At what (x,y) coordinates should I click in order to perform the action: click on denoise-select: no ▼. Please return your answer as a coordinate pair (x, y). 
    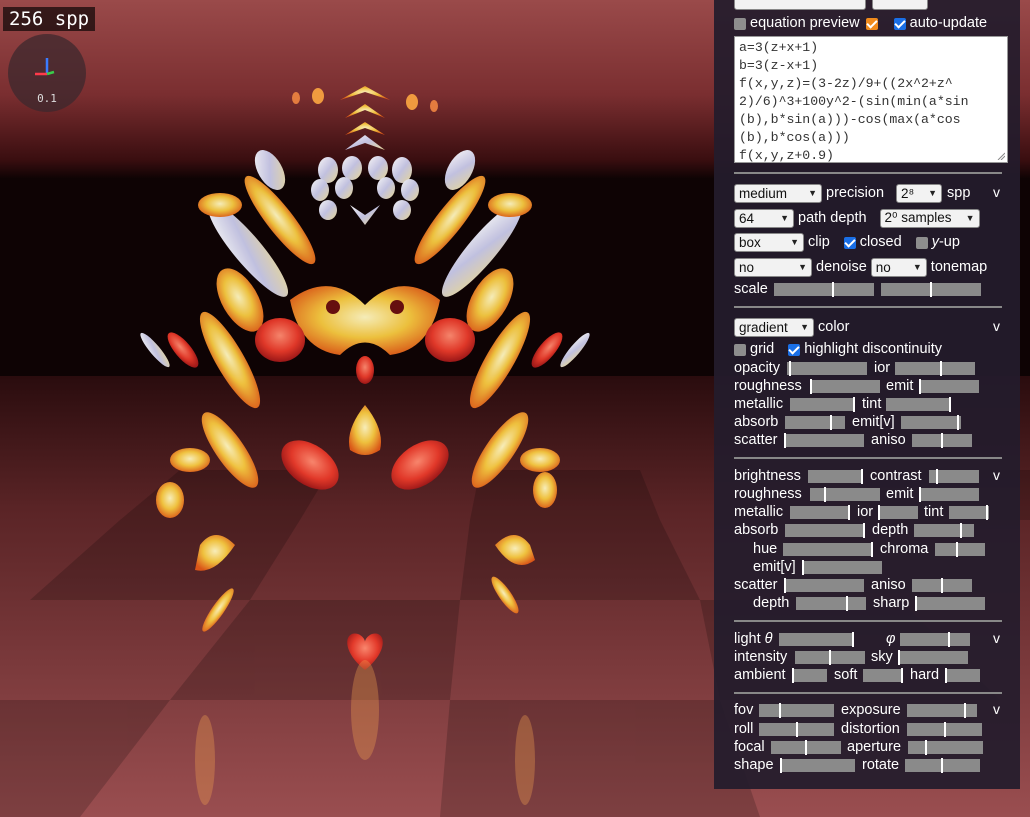
    Looking at the image, I should click on (773, 267).